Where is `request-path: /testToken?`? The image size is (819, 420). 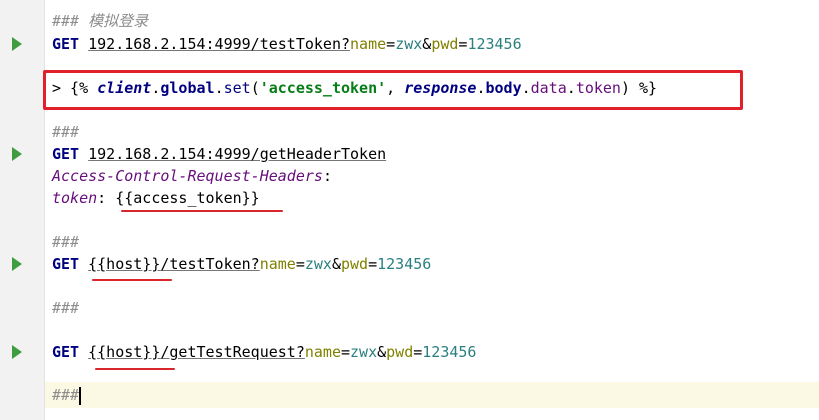
request-path: /testToken? is located at coordinates (209, 264).